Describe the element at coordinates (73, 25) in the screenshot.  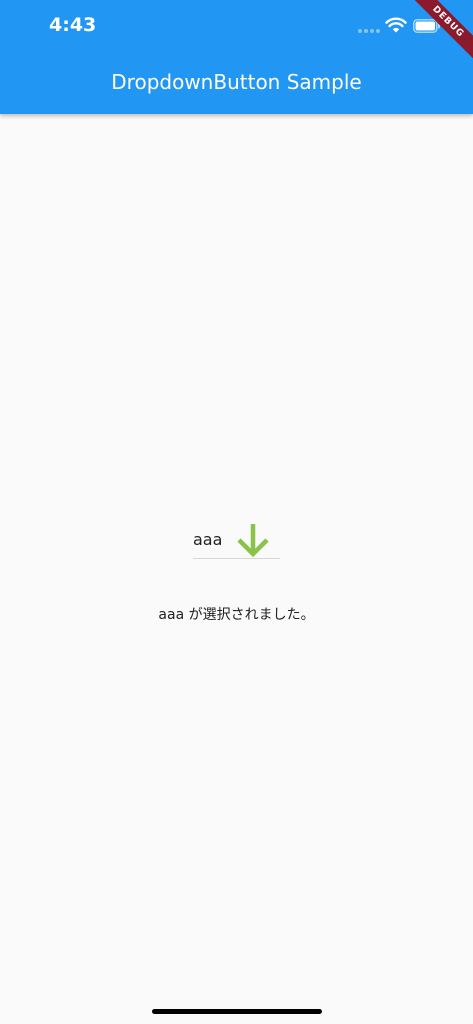
I see `status-time: 4:43` at that location.